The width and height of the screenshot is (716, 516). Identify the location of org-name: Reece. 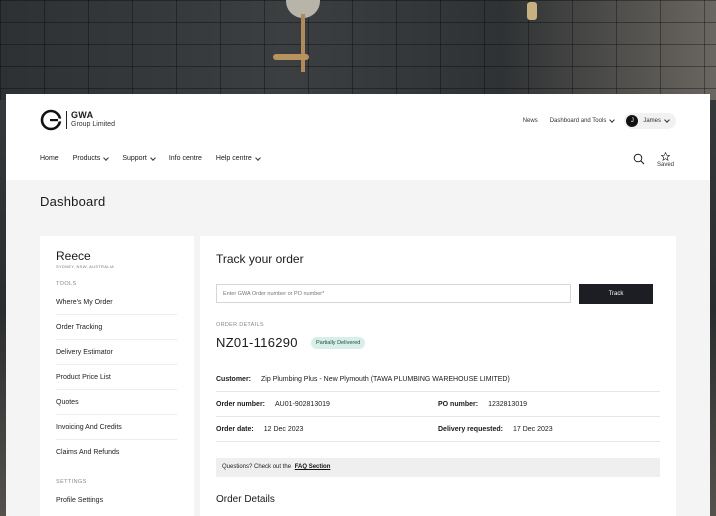
(73, 256).